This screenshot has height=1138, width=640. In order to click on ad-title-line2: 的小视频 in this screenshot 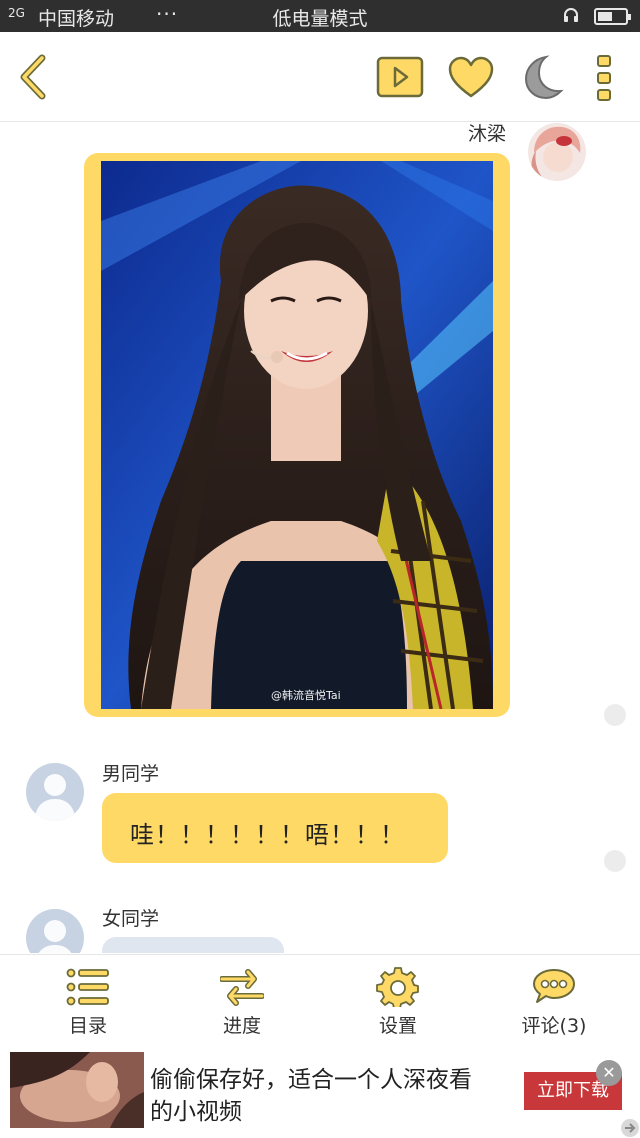, I will do `click(196, 1112)`.